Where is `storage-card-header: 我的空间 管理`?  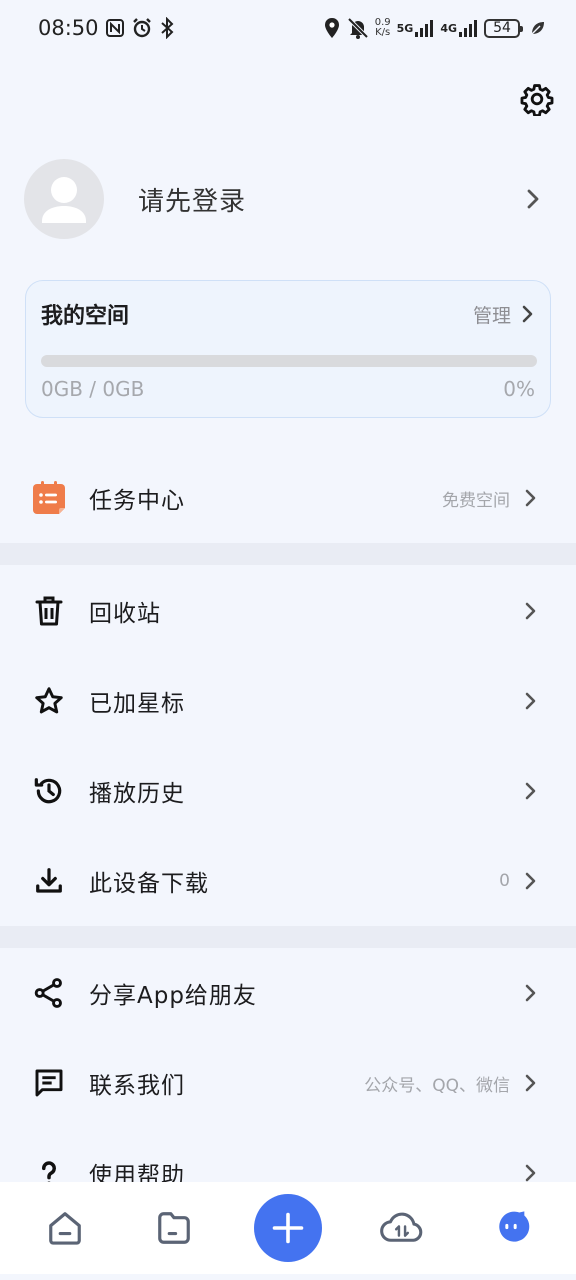 storage-card-header: 我的空间 管理 is located at coordinates (288, 314).